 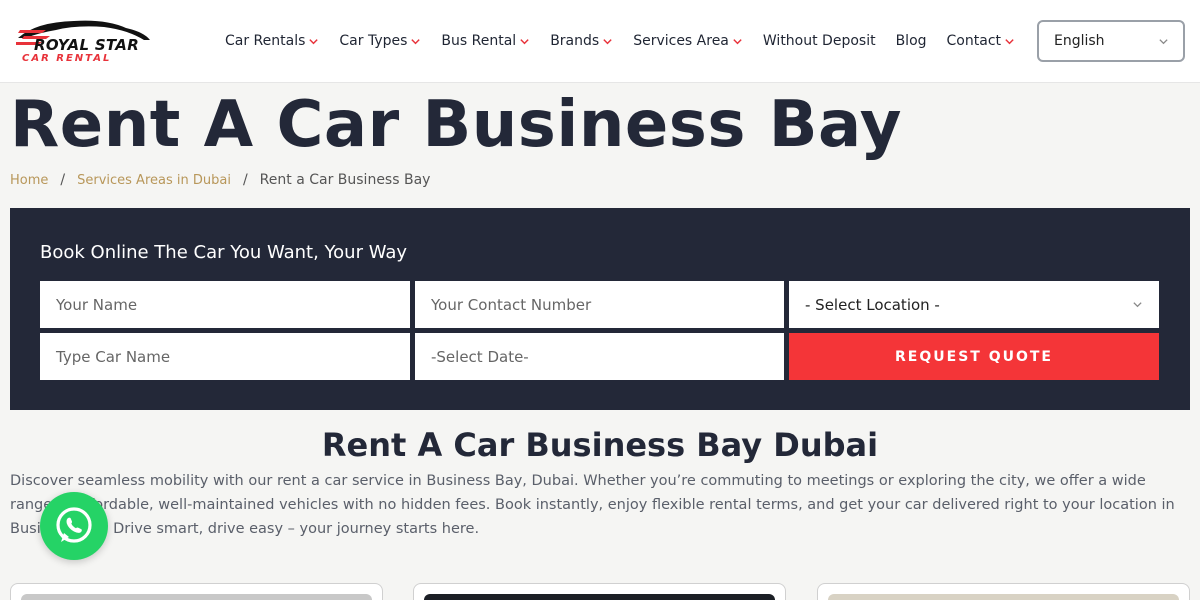 What do you see at coordinates (67, 58) in the screenshot?
I see `logo-sub-text: CAR RENTAL` at bounding box center [67, 58].